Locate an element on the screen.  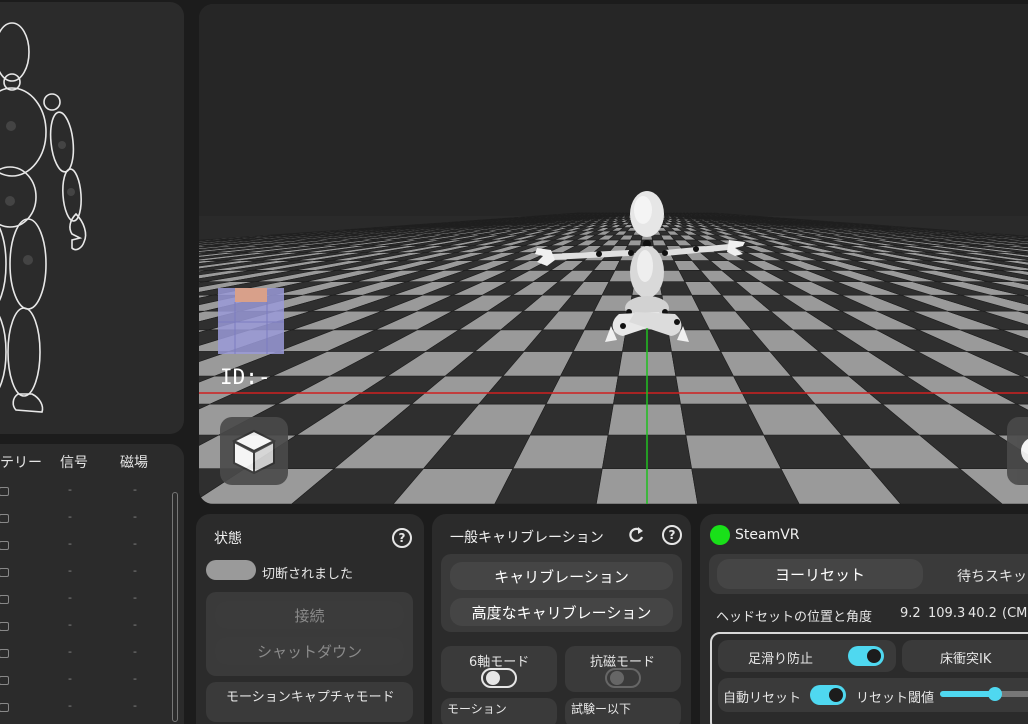
six-axis-toggle is located at coordinates (499, 678).